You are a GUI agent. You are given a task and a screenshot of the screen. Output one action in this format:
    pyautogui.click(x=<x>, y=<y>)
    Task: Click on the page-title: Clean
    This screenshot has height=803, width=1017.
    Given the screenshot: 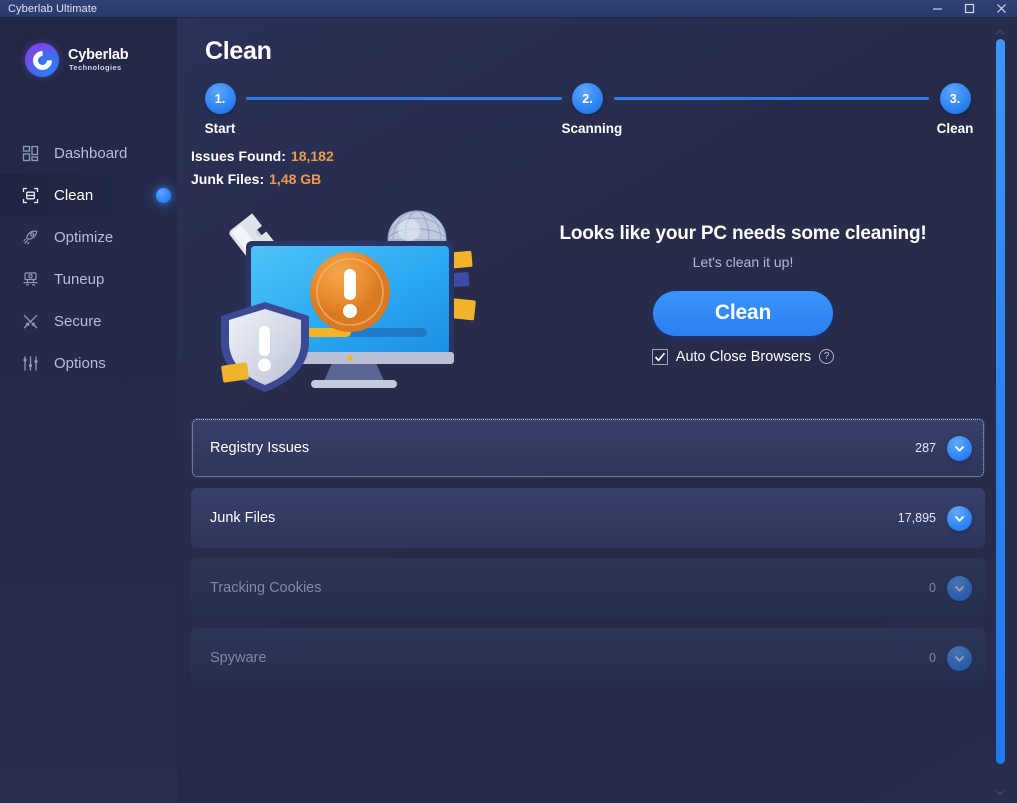 What is the action you would take?
    pyautogui.click(x=238, y=51)
    